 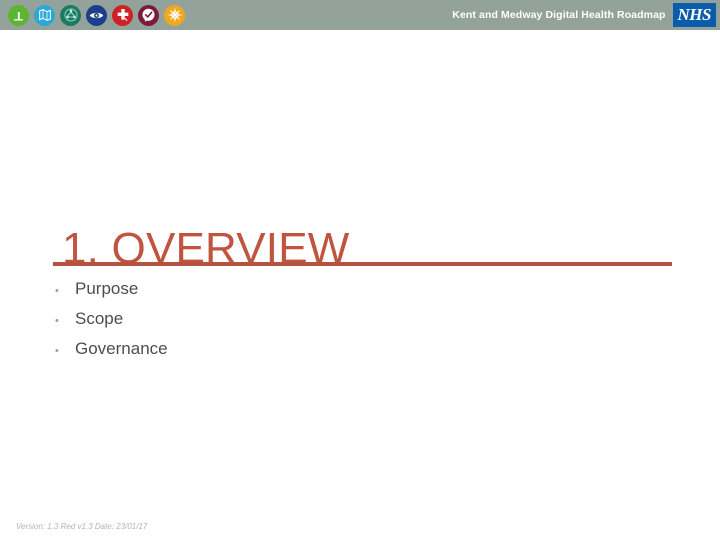 What do you see at coordinates (70, 15) in the screenshot?
I see `teal-network-icon` at bounding box center [70, 15].